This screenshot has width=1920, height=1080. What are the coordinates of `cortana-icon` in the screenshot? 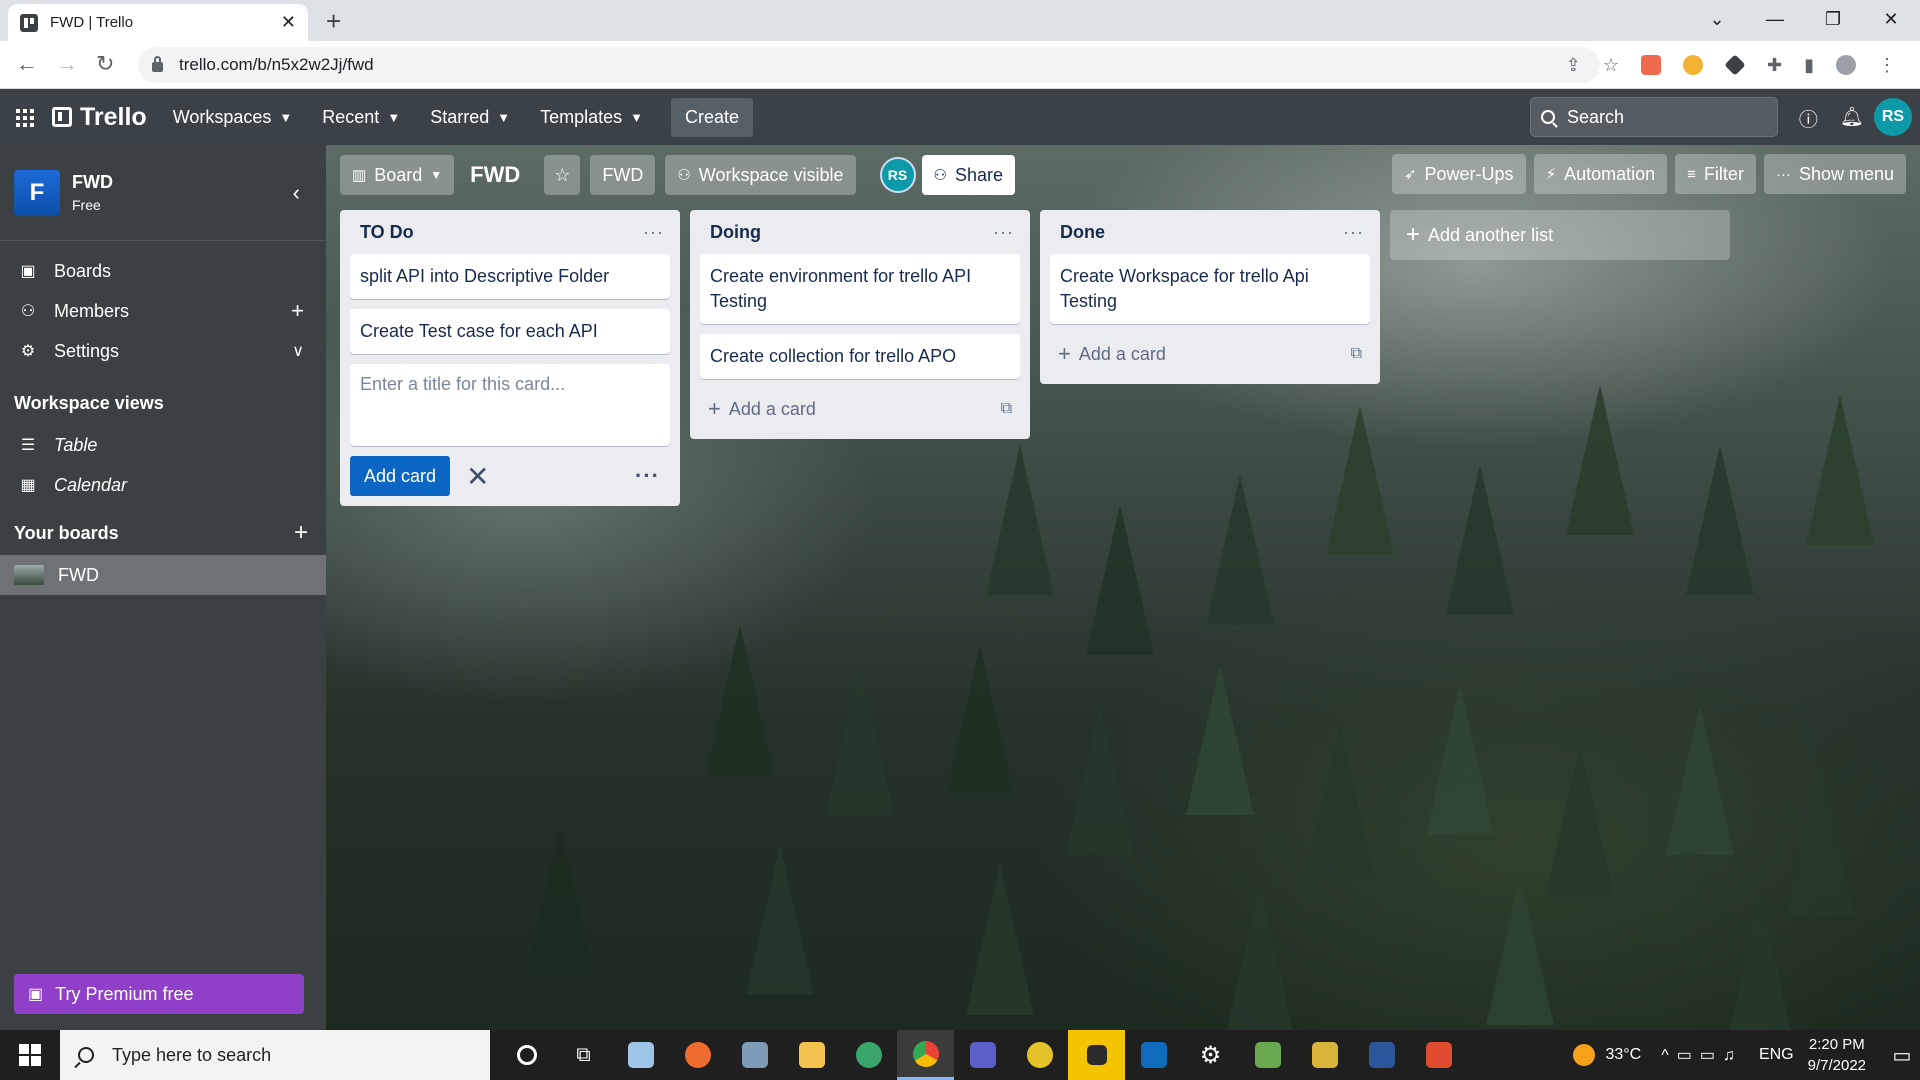 It's located at (526, 1055).